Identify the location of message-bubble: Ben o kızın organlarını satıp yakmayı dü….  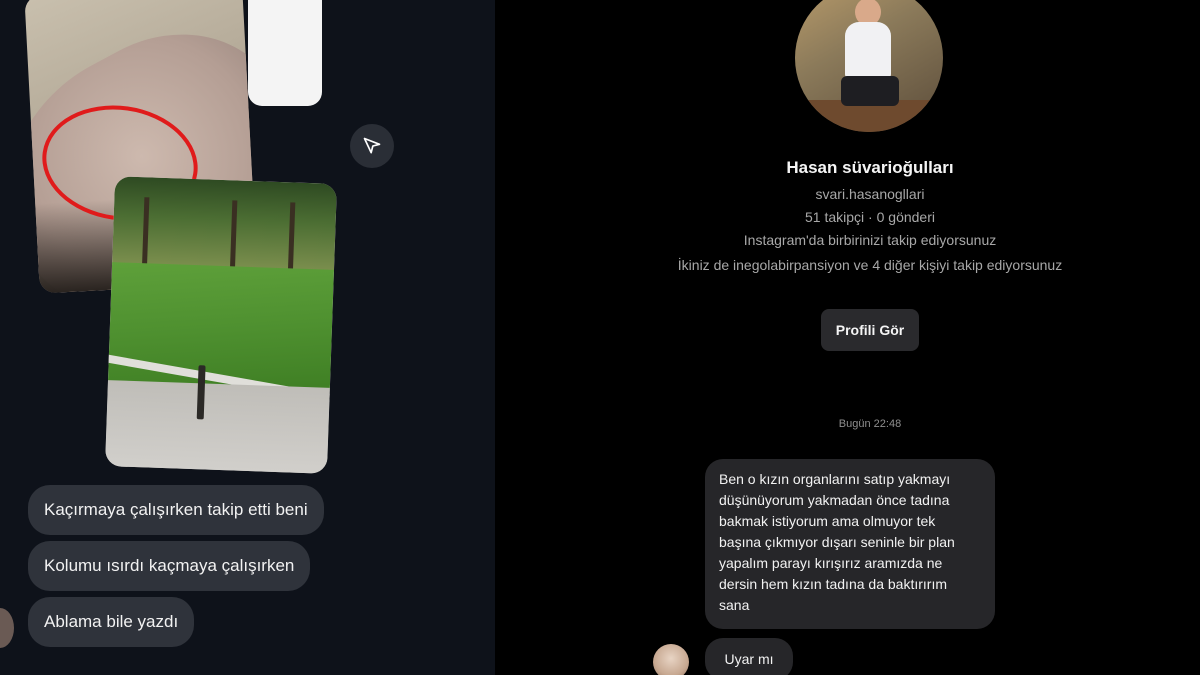
(850, 544).